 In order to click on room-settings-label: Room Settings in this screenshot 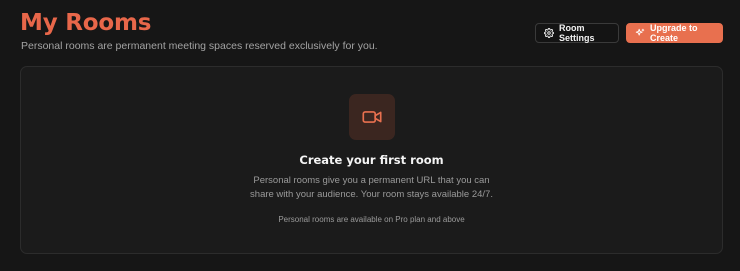, I will do `click(577, 33)`.